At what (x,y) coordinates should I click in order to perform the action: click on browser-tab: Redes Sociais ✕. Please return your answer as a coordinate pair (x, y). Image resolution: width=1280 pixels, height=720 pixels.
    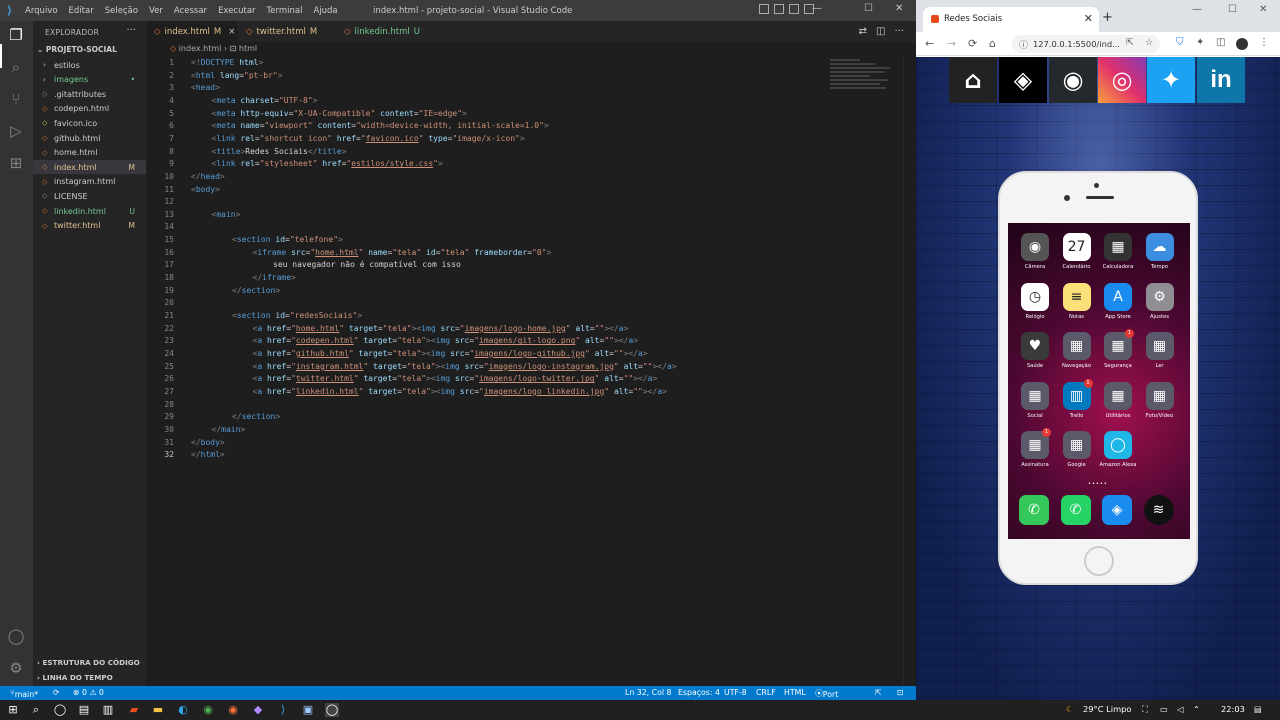
    Looking at the image, I should click on (1011, 19).